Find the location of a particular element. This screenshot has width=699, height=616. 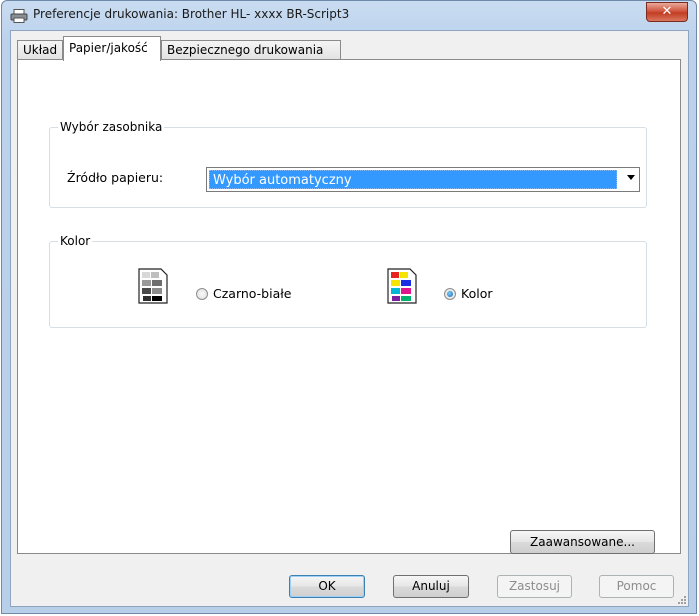

apply-button-label: Zastosuj is located at coordinates (534, 586).